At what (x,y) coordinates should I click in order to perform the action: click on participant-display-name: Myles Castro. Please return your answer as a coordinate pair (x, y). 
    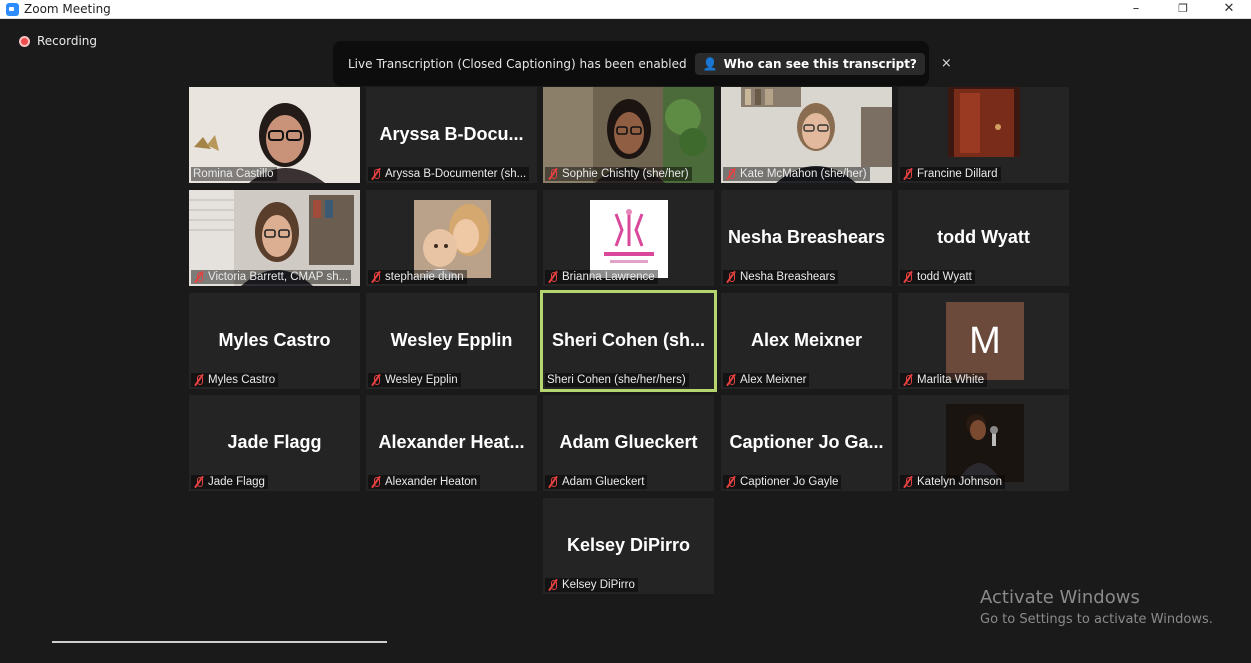
    Looking at the image, I should click on (274, 340).